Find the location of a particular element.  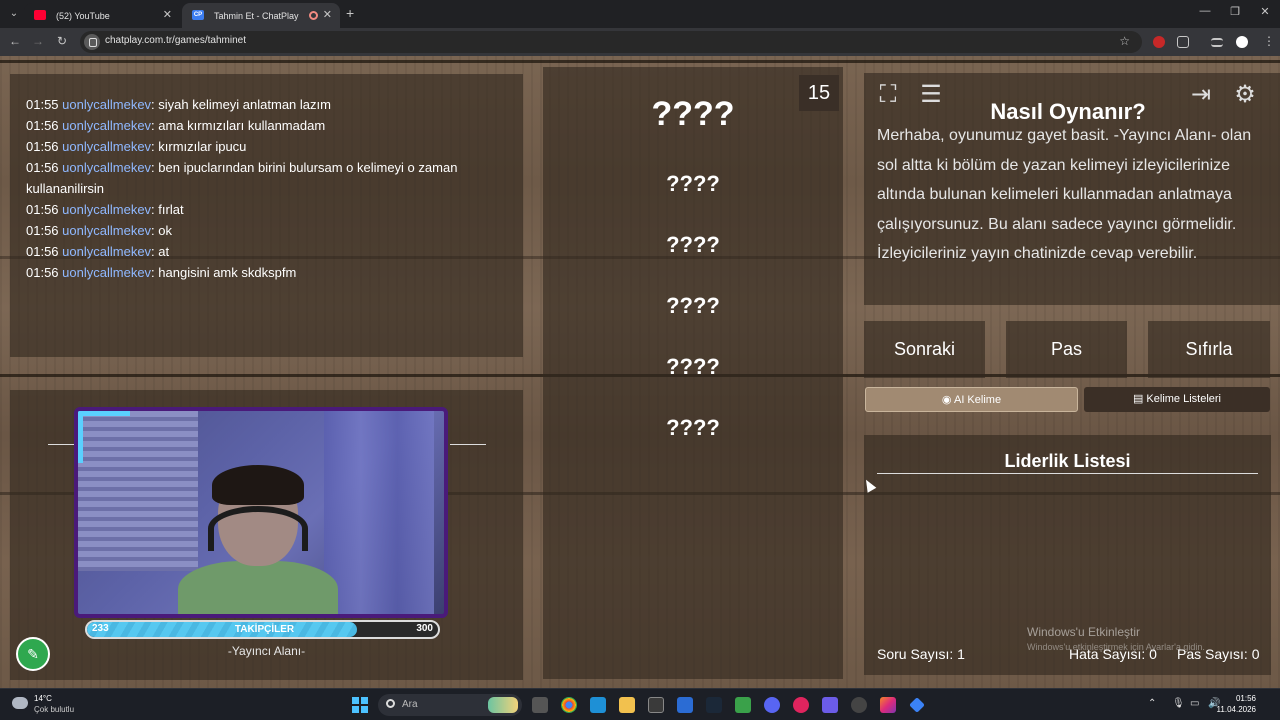

minimize-icon: — is located at coordinates (1205, 11).